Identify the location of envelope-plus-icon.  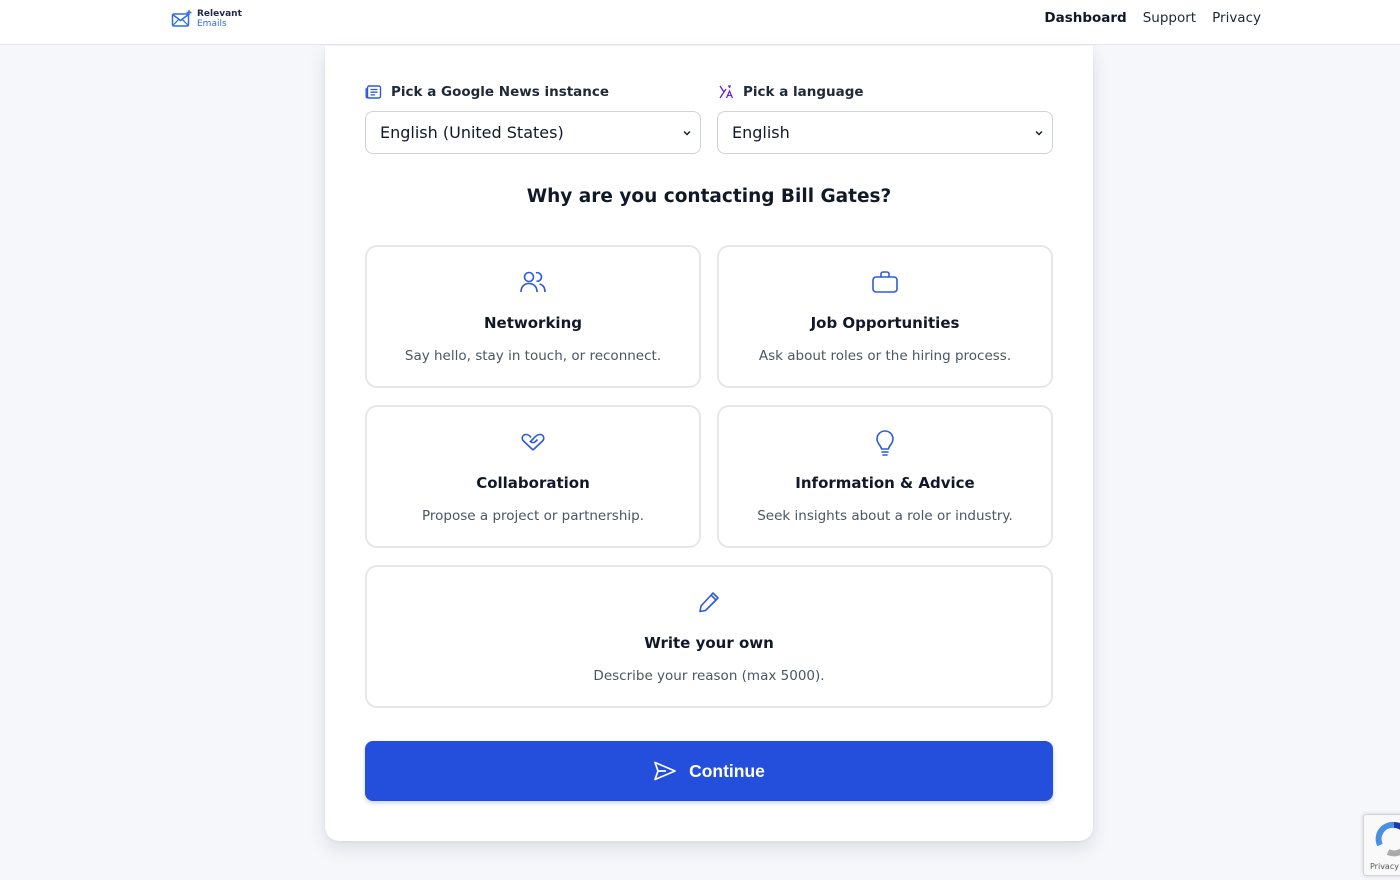
(181, 18).